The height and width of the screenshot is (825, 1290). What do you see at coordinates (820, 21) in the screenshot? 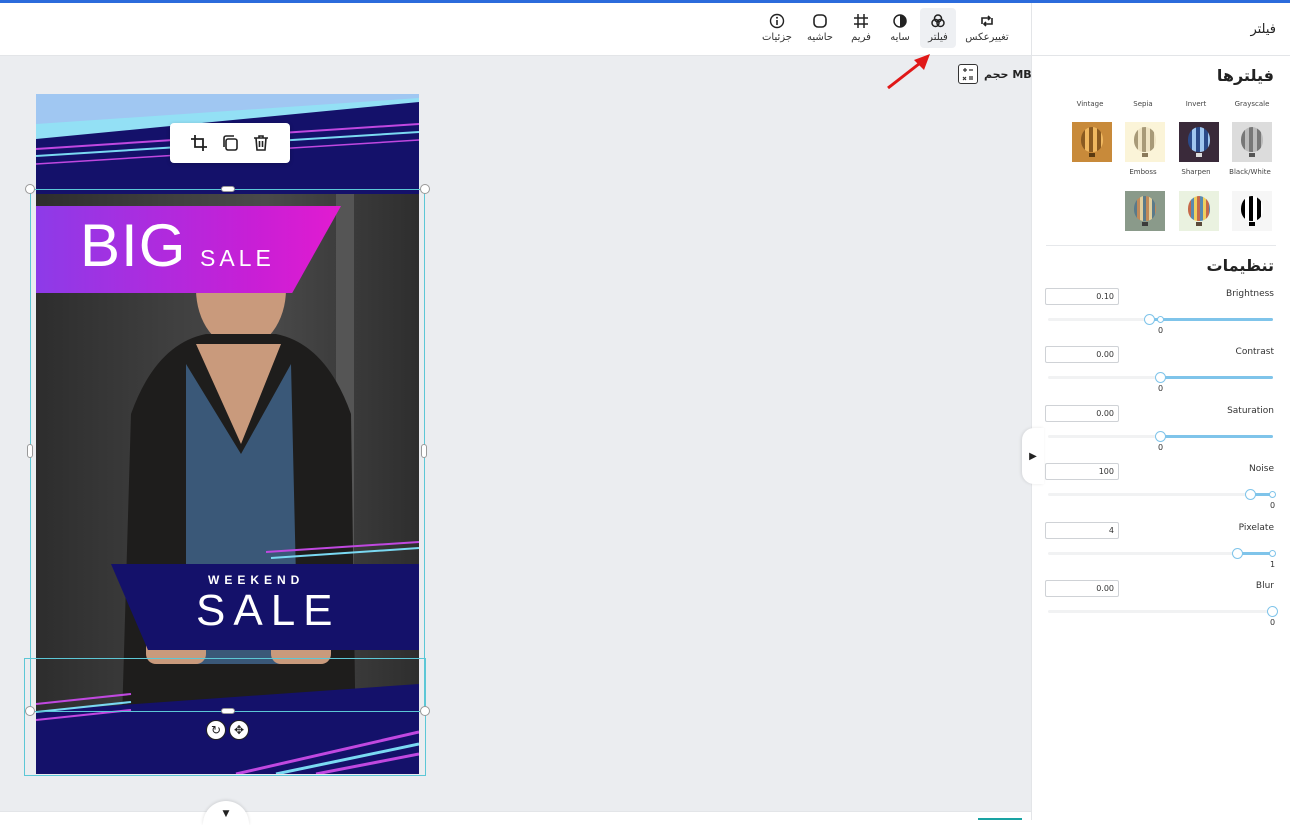
I see `border-icon` at bounding box center [820, 21].